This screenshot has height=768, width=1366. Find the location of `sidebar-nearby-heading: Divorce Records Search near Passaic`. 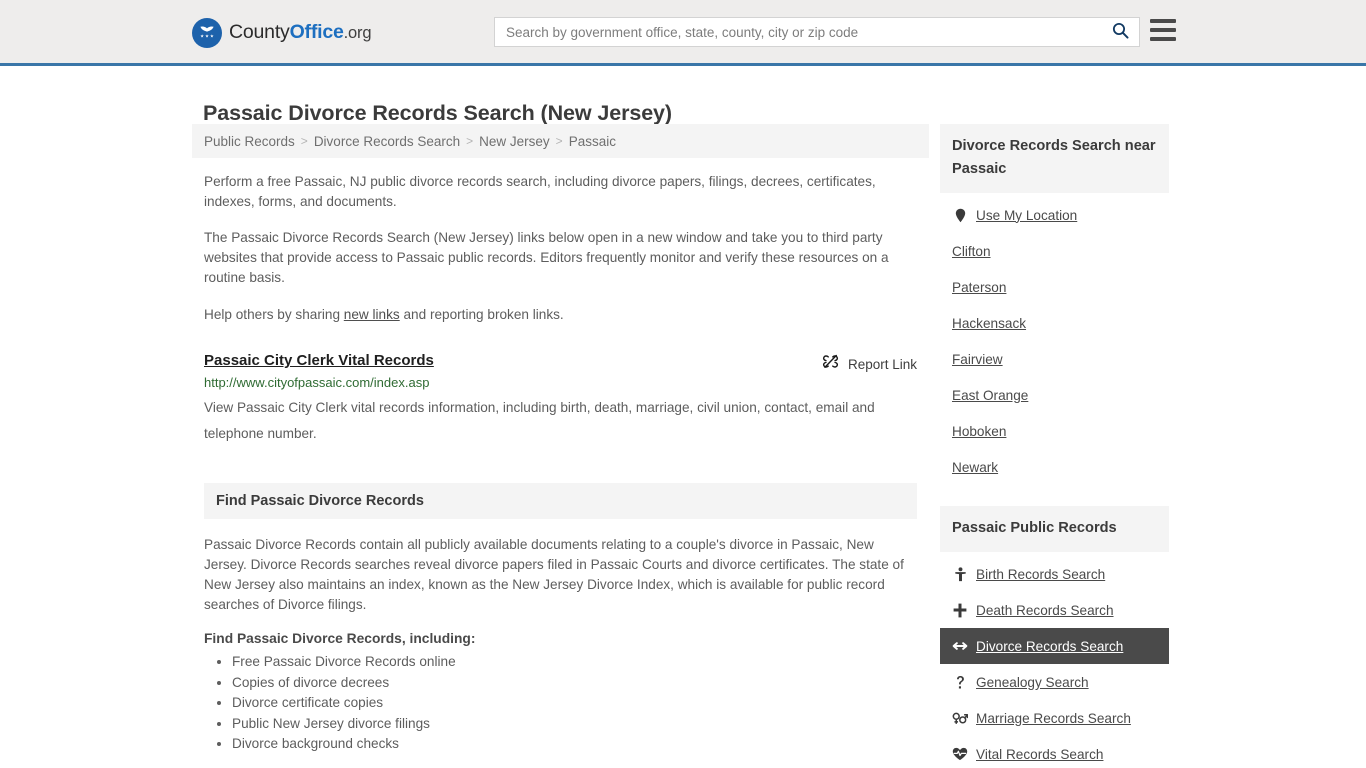

sidebar-nearby-heading: Divorce Records Search near Passaic is located at coordinates (1054, 158).